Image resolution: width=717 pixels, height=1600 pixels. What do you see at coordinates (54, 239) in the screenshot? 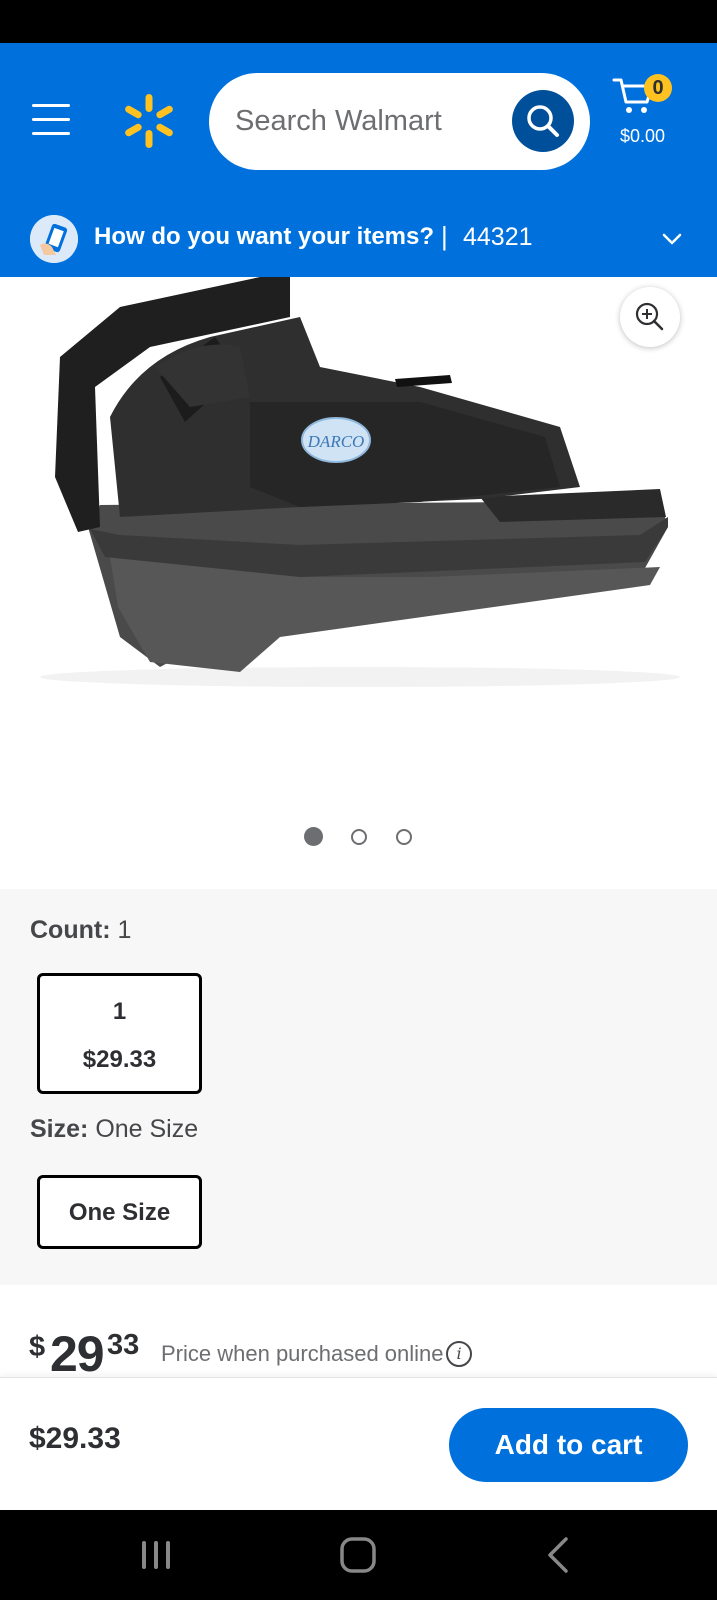
I see `delivery-phone-icon` at bounding box center [54, 239].